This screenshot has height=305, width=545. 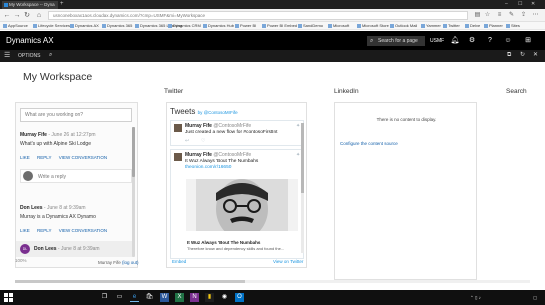 I want to click on favorite-link: Twitter, so click(x=451, y=26).